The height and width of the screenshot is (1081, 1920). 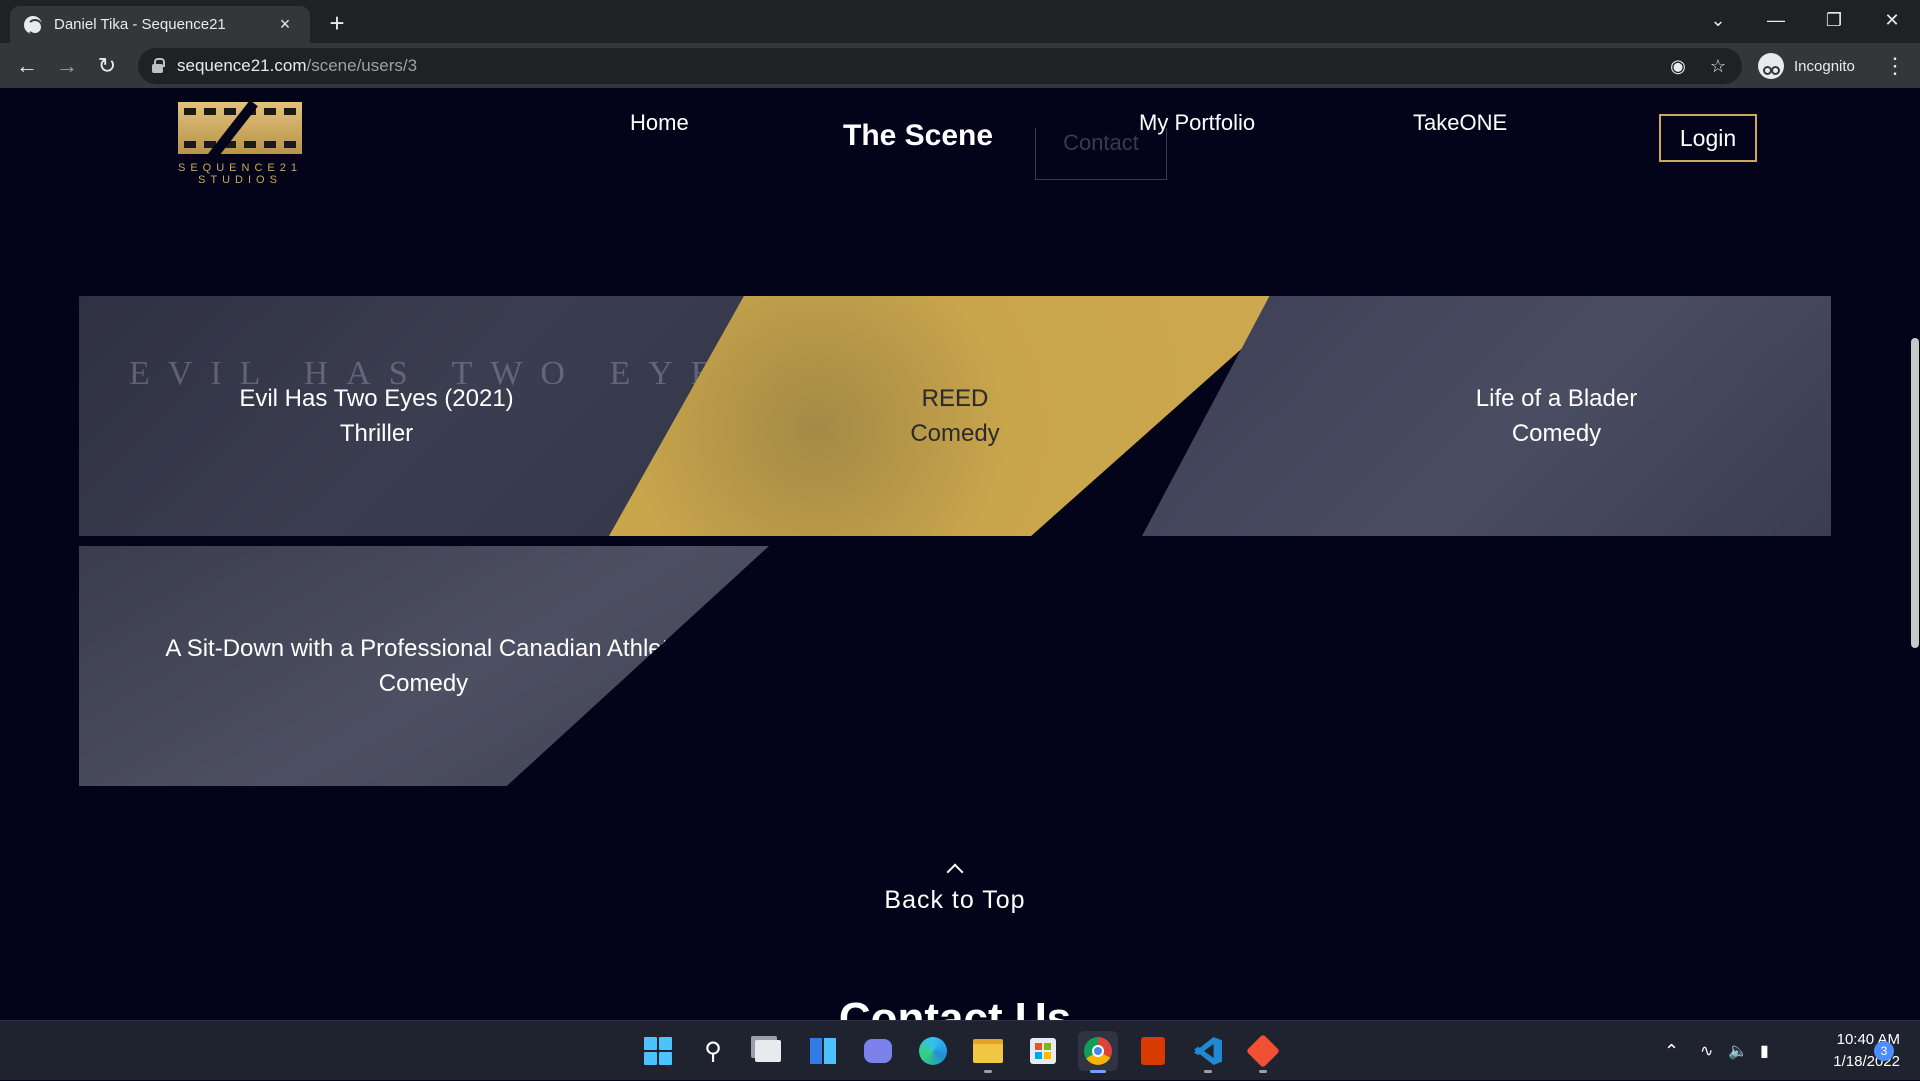 I want to click on show-hidden-icons-chevron-icon: ⌃, so click(x=1671, y=1051).